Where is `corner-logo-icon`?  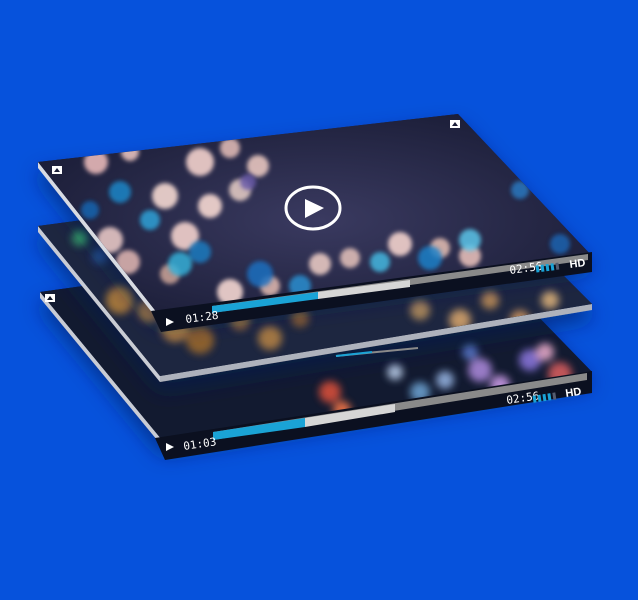
corner-logo-icon is located at coordinates (455, 124).